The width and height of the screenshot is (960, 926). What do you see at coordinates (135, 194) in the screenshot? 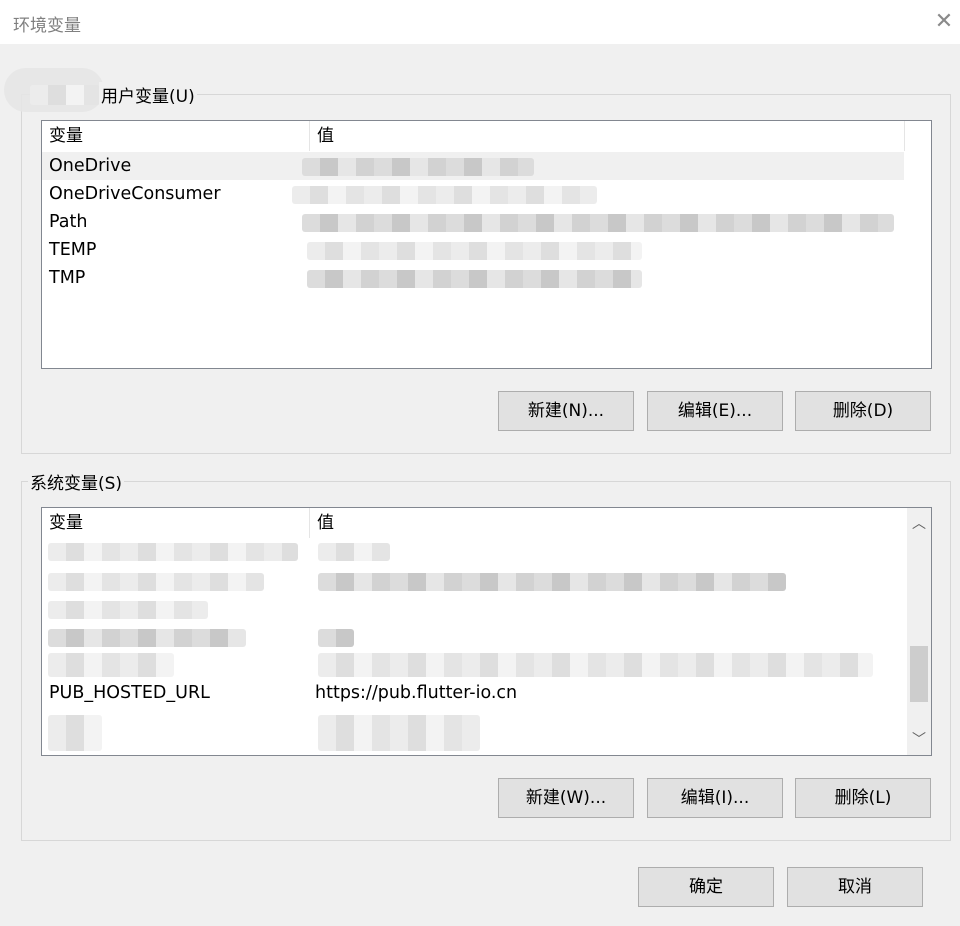
I see `variable-name: OneDriveConsumer` at bounding box center [135, 194].